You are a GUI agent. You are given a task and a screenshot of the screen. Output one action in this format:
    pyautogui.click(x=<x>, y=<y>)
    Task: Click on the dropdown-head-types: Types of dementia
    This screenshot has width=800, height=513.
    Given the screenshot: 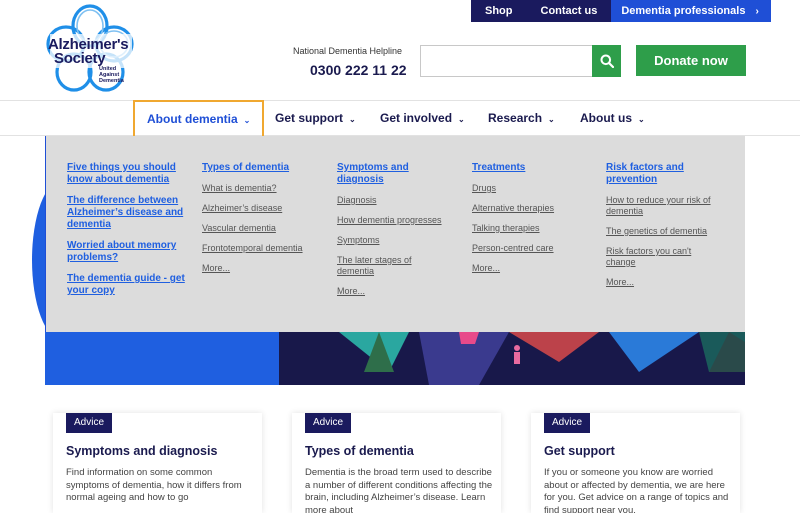 What is the action you would take?
    pyautogui.click(x=262, y=168)
    